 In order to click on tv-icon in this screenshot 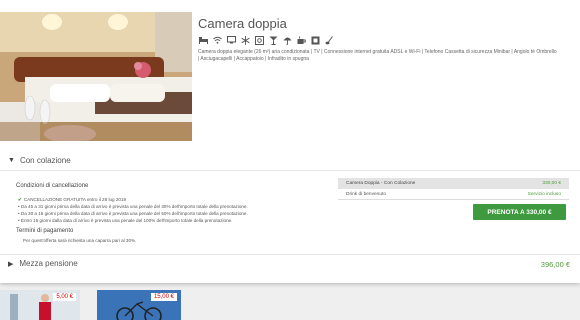, I will do `click(231, 40)`.